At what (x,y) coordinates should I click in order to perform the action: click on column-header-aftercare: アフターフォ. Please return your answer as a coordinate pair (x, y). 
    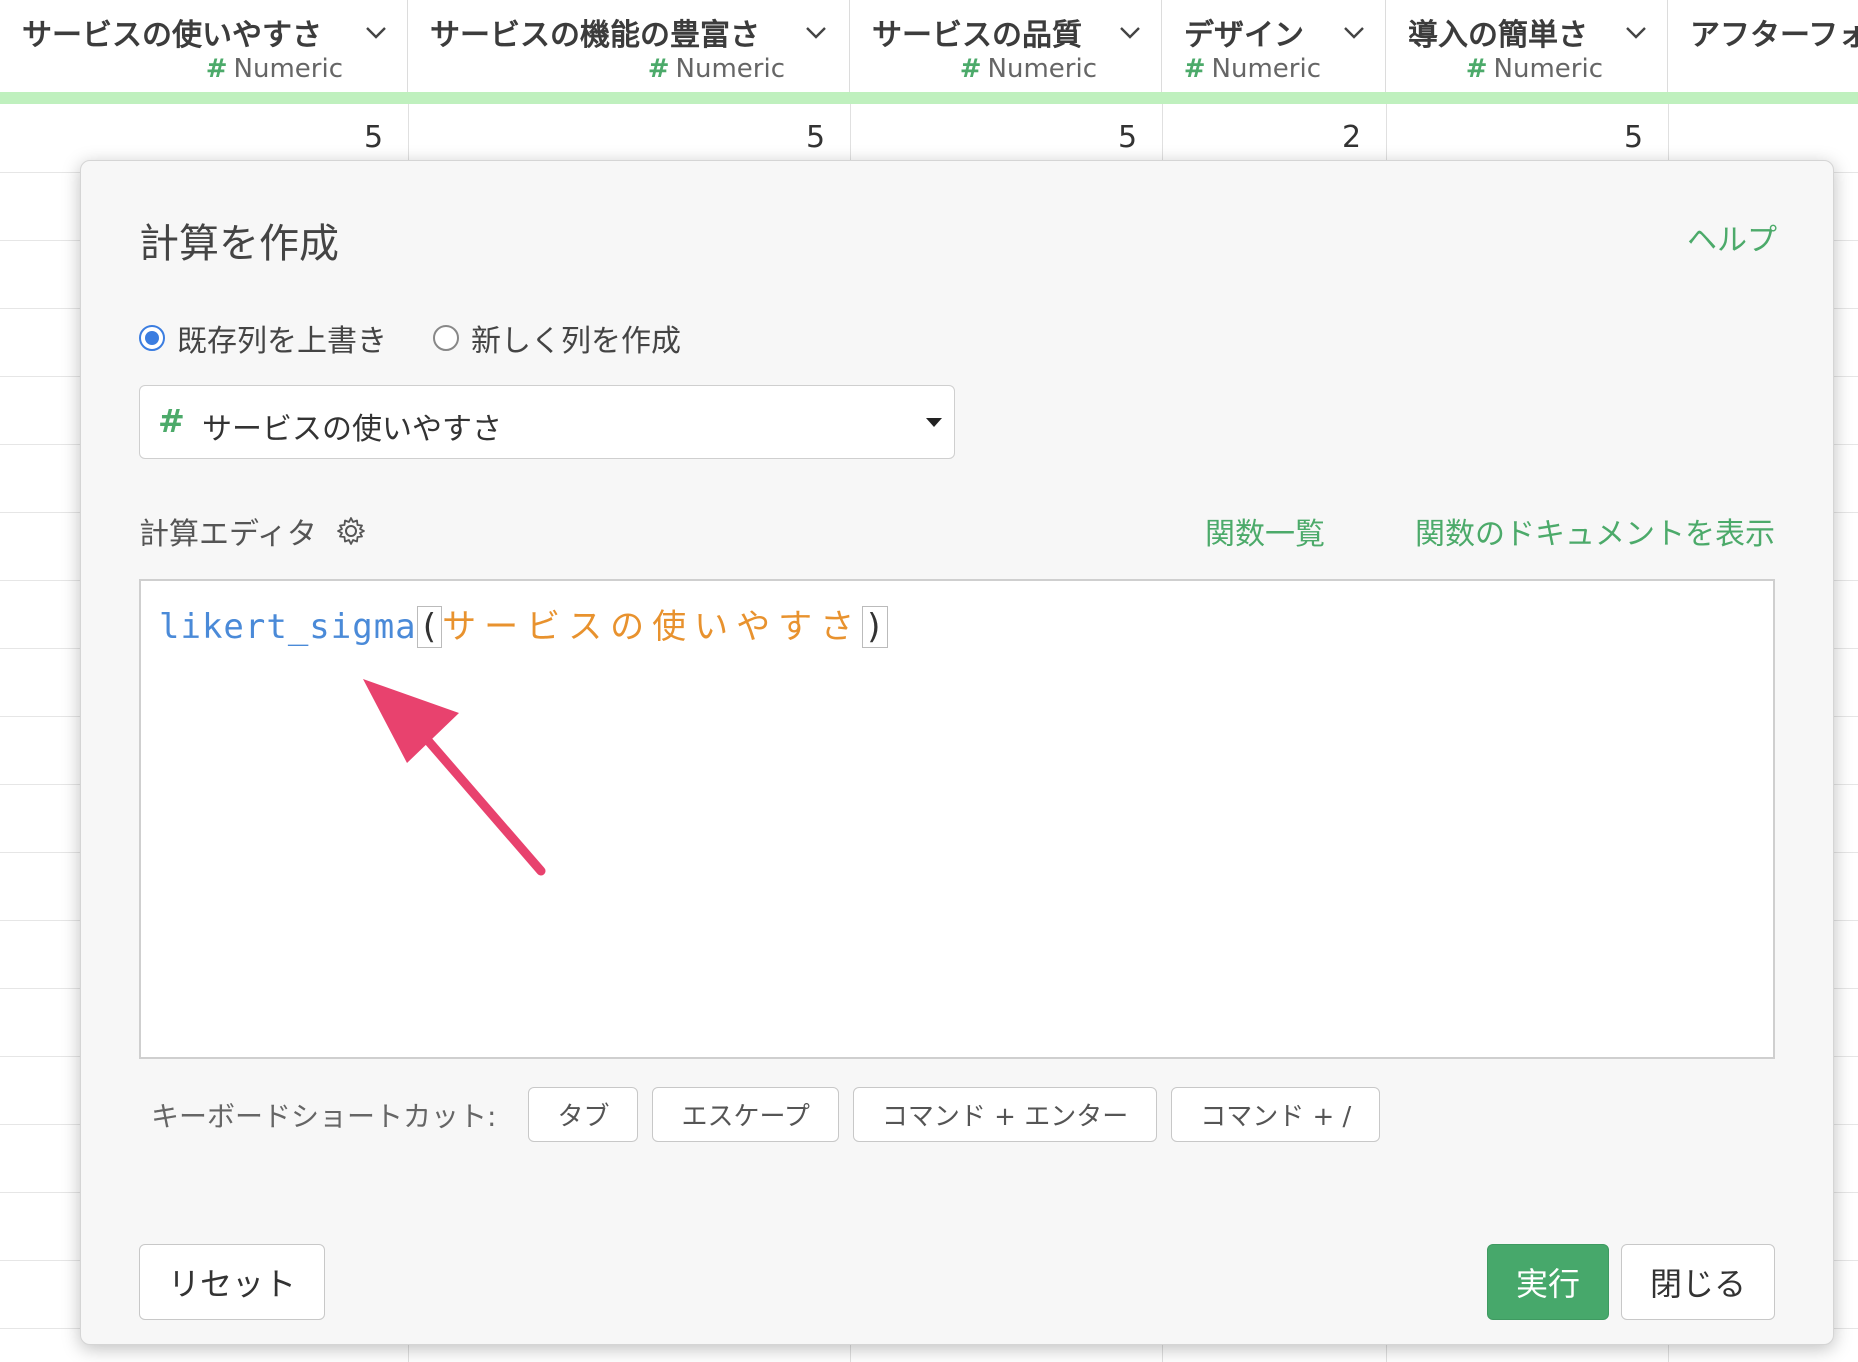
    Looking at the image, I should click on (1763, 46).